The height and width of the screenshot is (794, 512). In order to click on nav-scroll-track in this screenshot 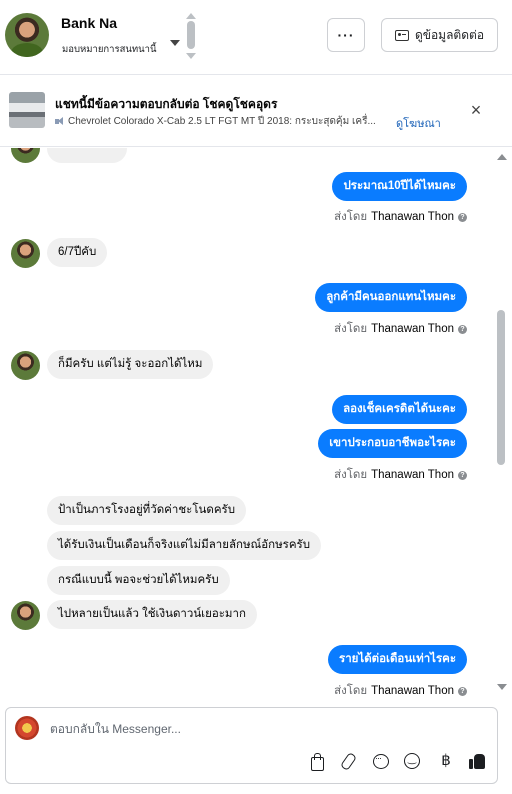, I will do `click(191, 35)`.